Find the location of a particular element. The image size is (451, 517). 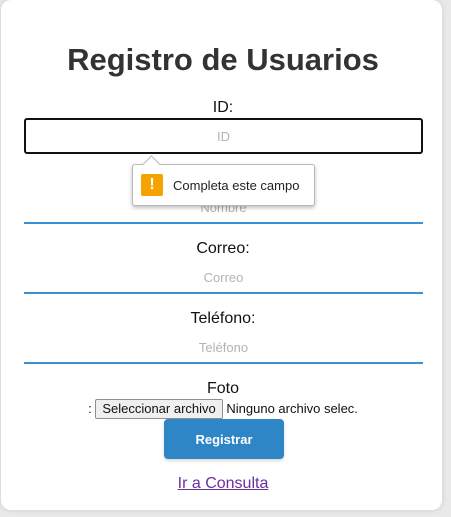

choose-file-button: Seleccionar archivo is located at coordinates (159, 409).